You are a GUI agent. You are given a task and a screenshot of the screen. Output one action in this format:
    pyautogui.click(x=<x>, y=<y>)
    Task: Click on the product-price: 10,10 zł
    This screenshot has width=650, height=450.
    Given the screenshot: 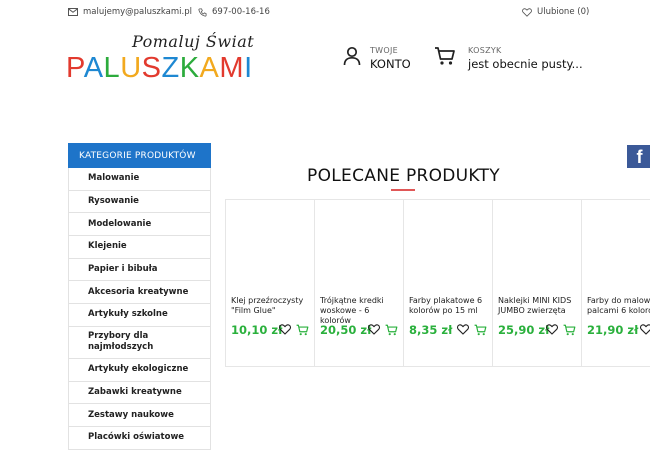 What is the action you would take?
    pyautogui.click(x=257, y=330)
    